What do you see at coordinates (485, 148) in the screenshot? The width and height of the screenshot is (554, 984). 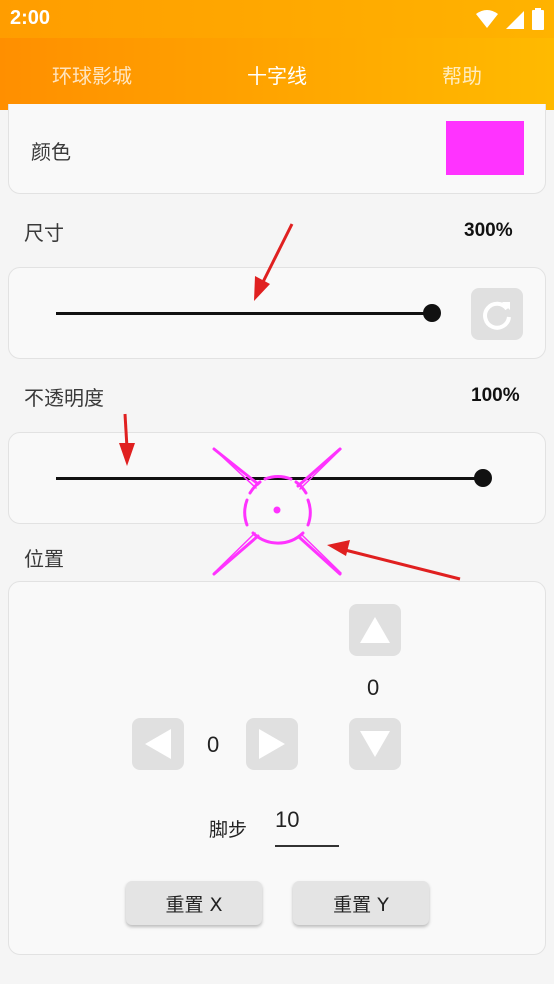 I see `color-swatch` at bounding box center [485, 148].